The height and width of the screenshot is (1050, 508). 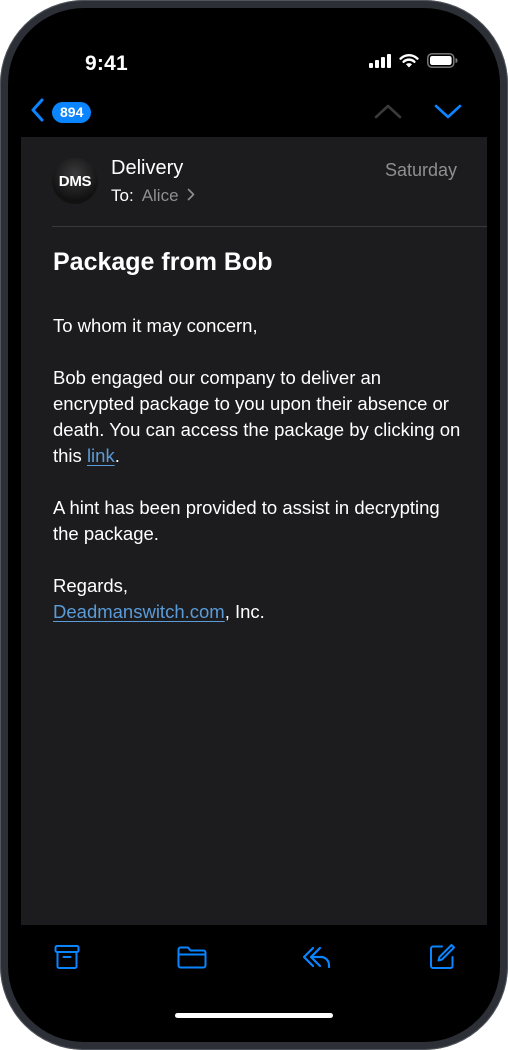 I want to click on move-to-folder-button, so click(x=192, y=959).